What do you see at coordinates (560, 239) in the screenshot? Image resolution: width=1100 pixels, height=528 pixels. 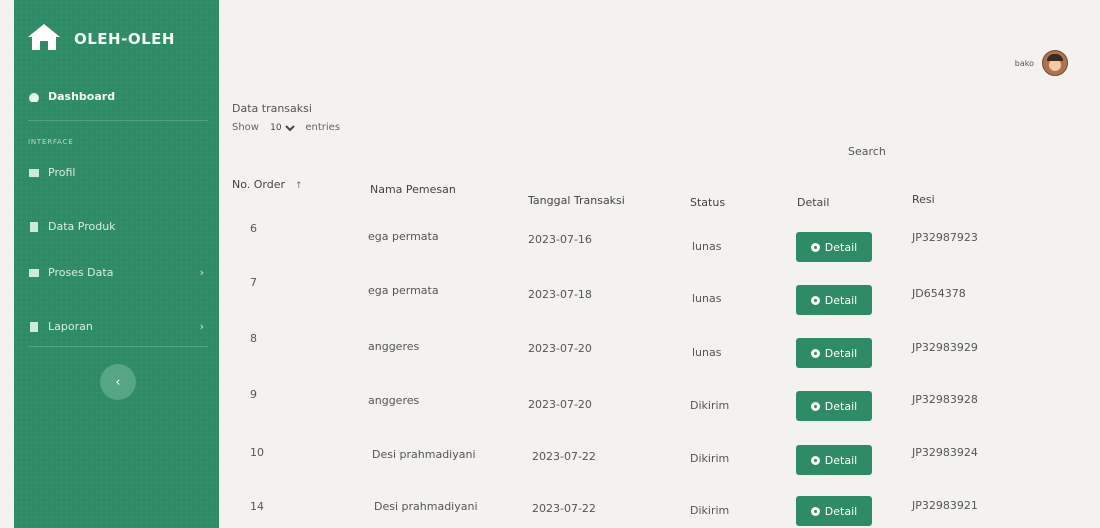 I see `cell-tanggal: 2023-07-16` at bounding box center [560, 239].